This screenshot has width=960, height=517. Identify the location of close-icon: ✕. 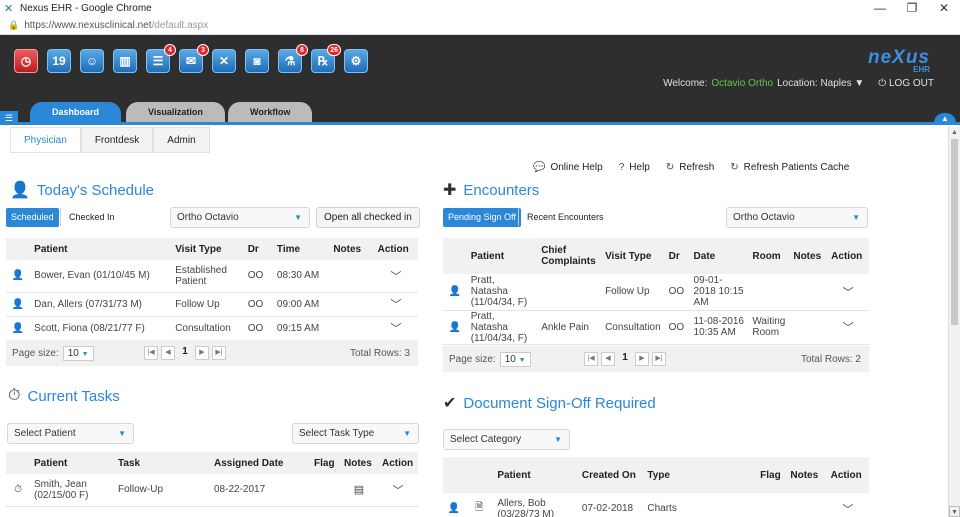
(944, 8).